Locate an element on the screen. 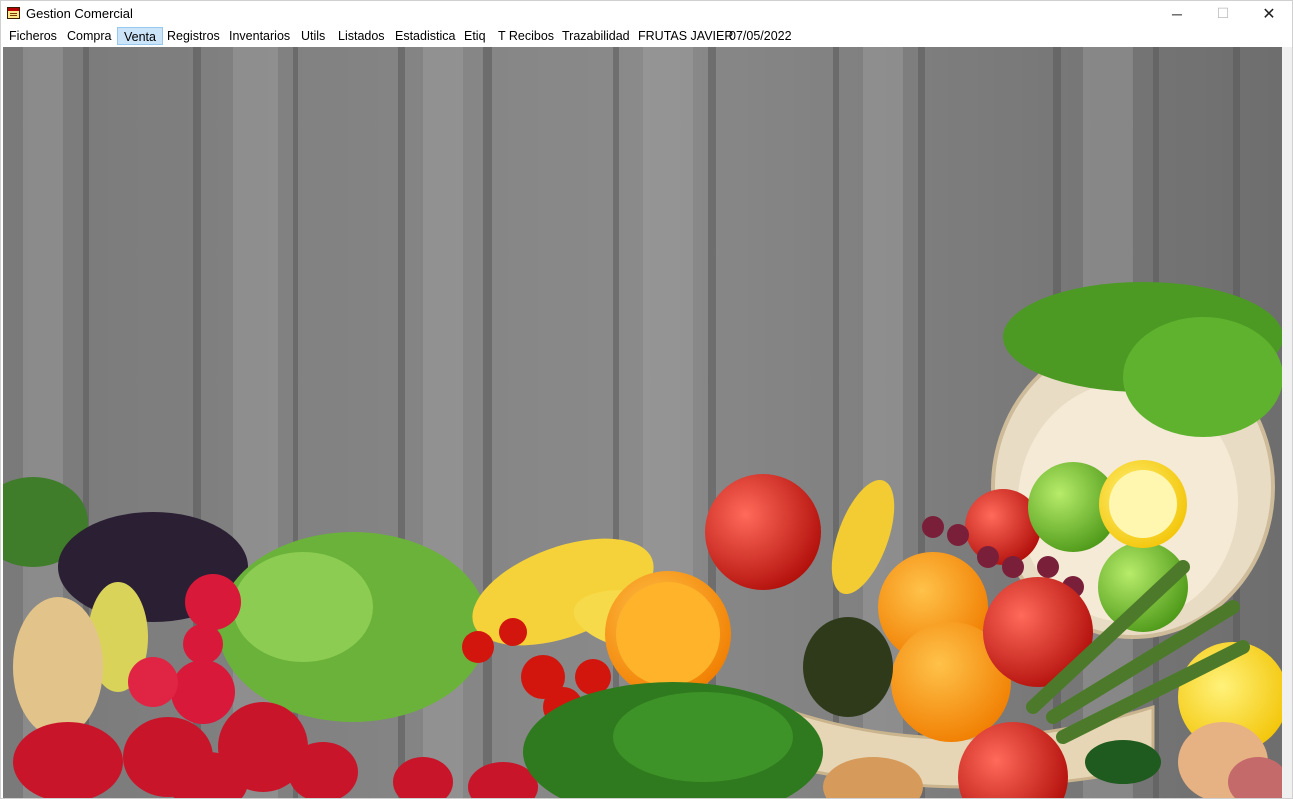 The image size is (1293, 799). minimize-button: ─ is located at coordinates (1177, 13).